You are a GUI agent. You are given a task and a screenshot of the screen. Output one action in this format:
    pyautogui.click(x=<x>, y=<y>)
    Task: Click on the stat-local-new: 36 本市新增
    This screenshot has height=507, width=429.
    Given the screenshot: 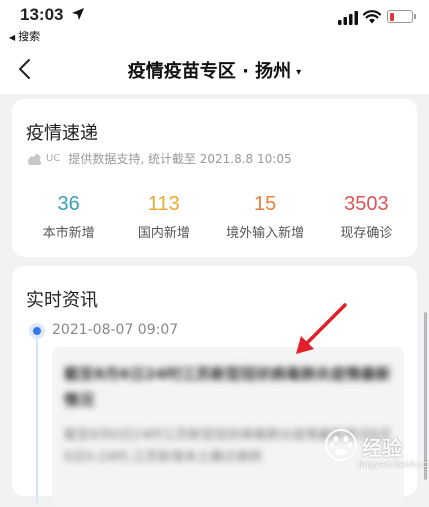 What is the action you would take?
    pyautogui.click(x=68, y=217)
    